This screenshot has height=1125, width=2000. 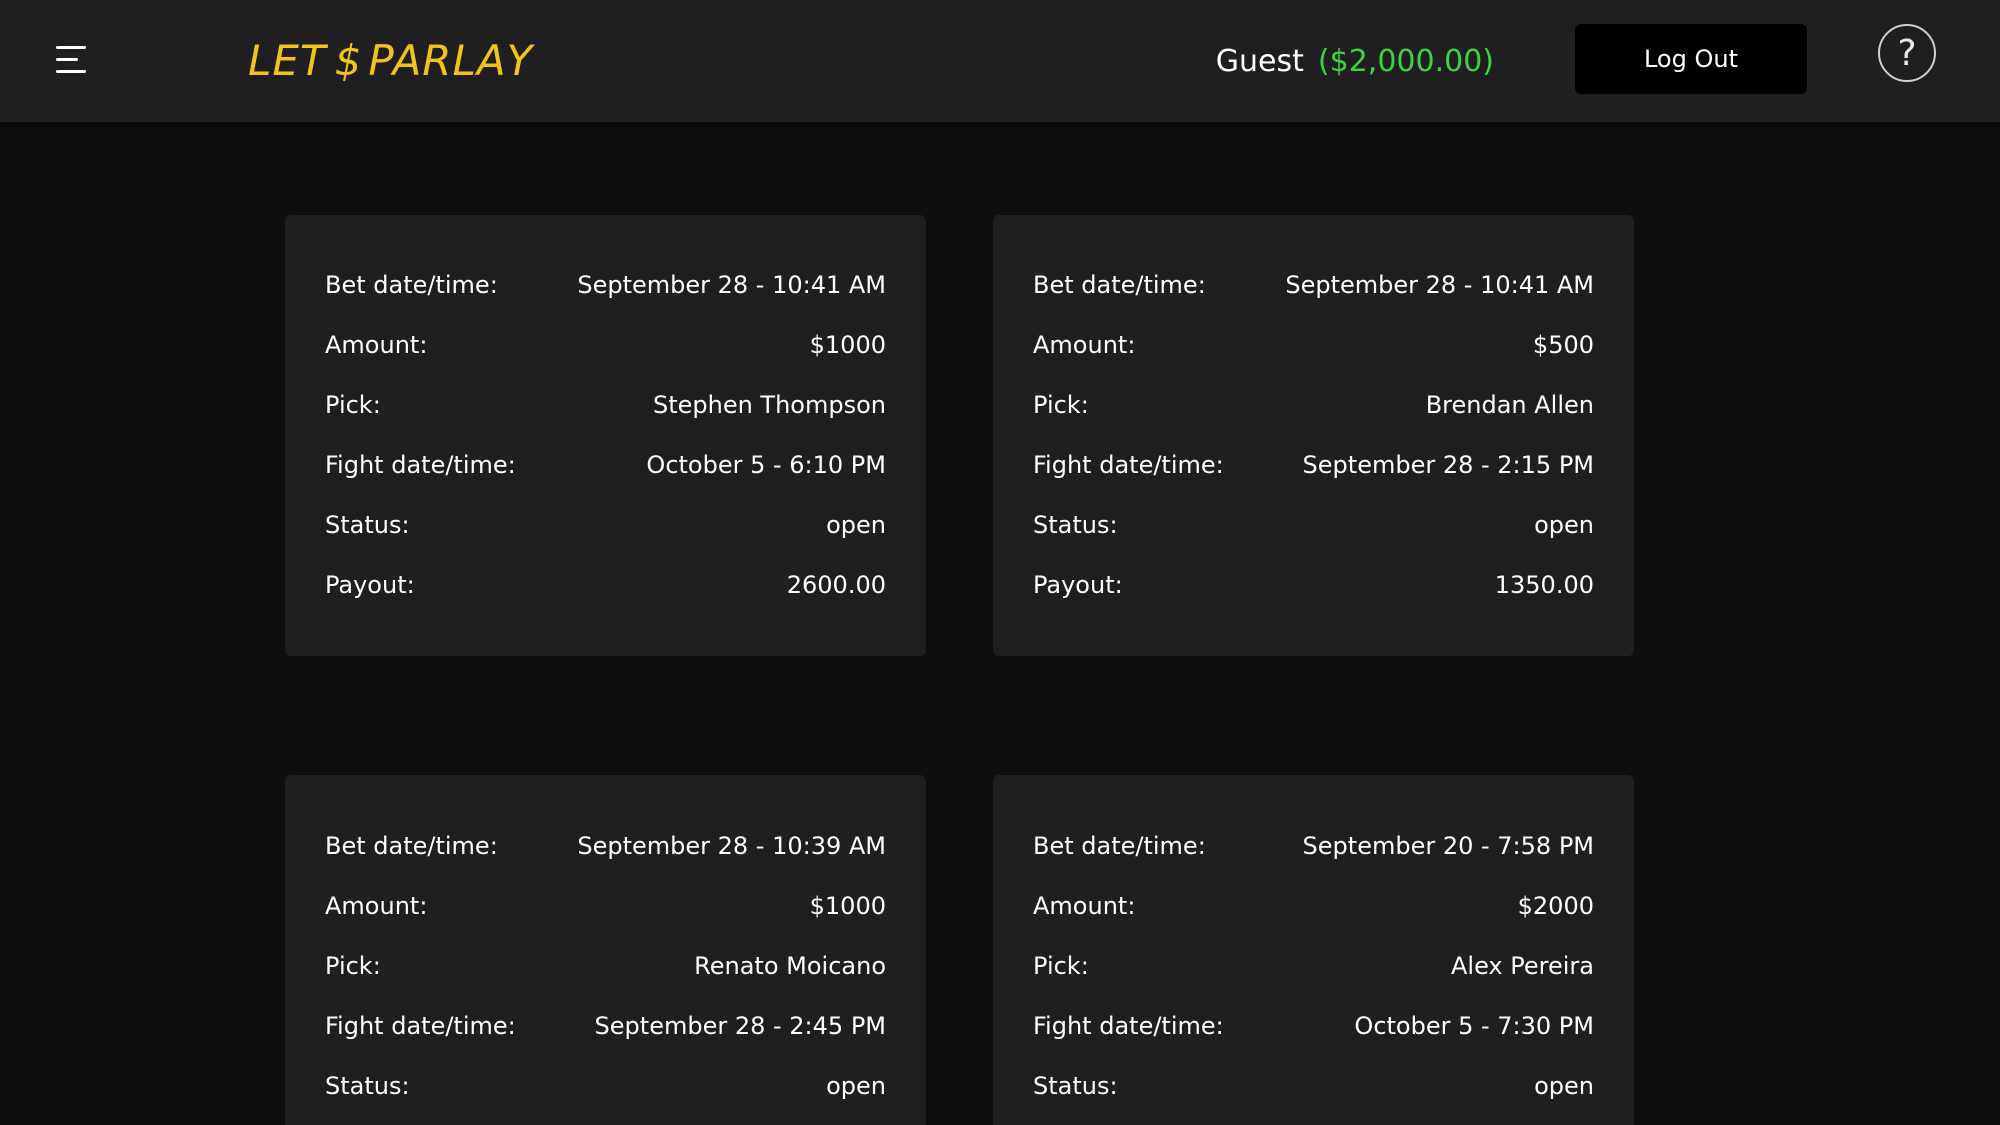 I want to click on value: Brendan Allen, so click(x=1509, y=405).